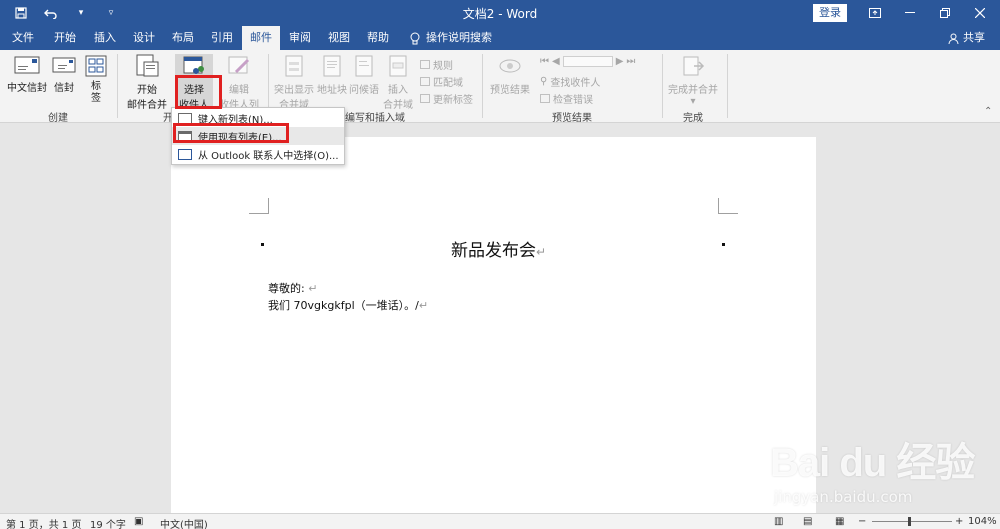 Image resolution: width=1000 pixels, height=529 pixels. I want to click on proofing-icon: ▣, so click(138, 521).